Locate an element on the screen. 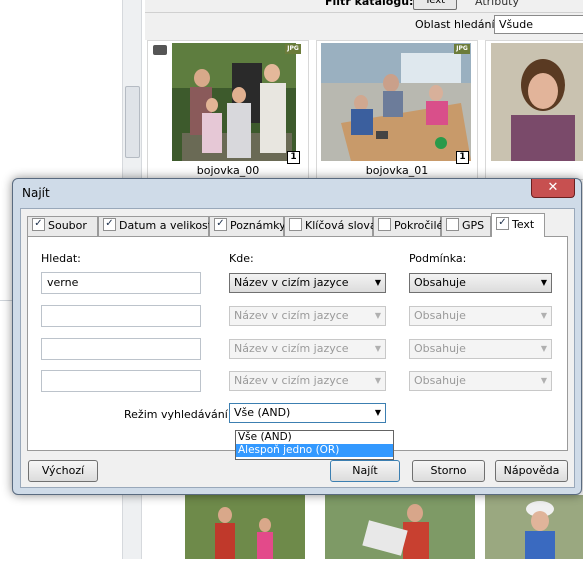 The image size is (583, 562). tab-datum-a-velikost: Datum a velikost is located at coordinates (155, 226).